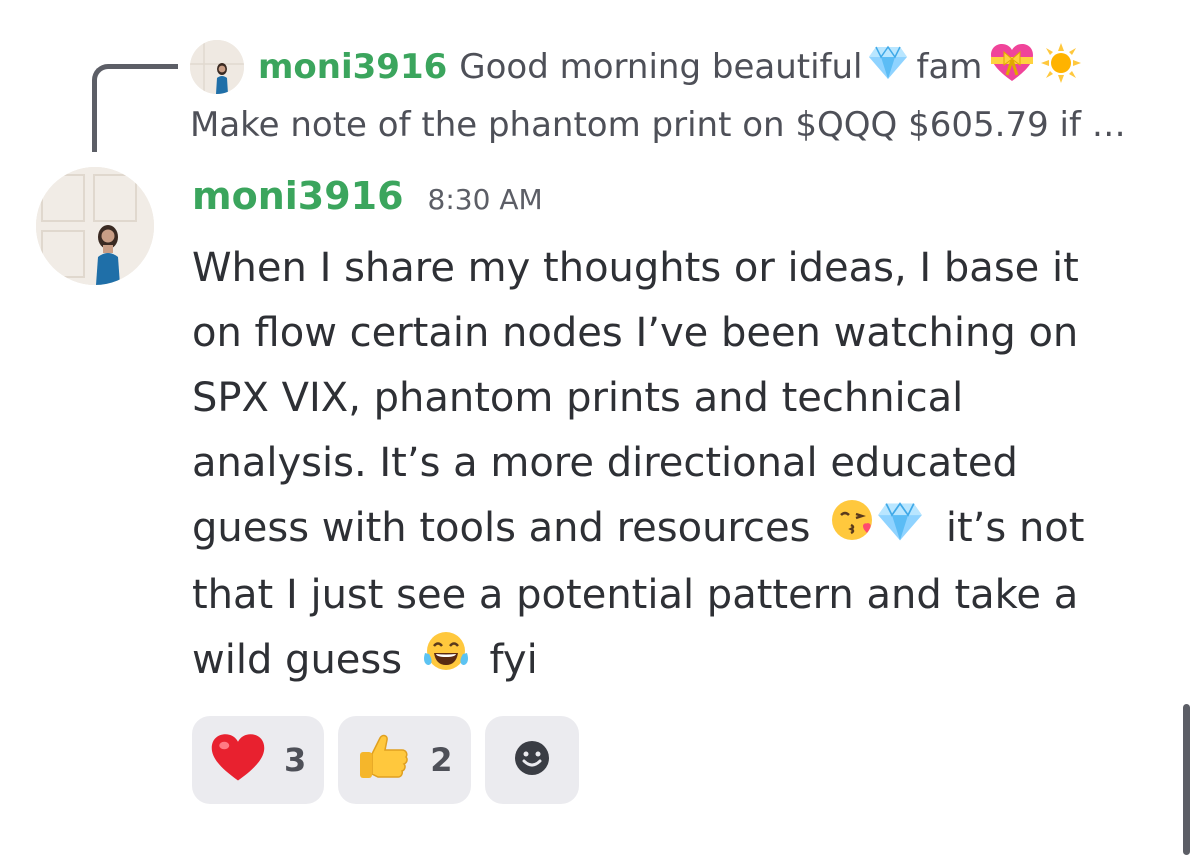 The width and height of the screenshot is (1200, 855). I want to click on avatar, so click(95, 226).